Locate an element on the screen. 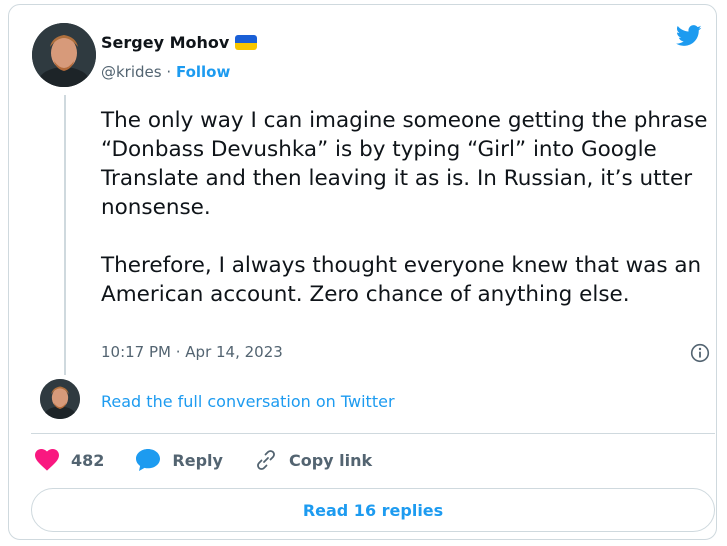 This screenshot has width=727, height=546. read-replies-label: Read 16 replies is located at coordinates (373, 510).